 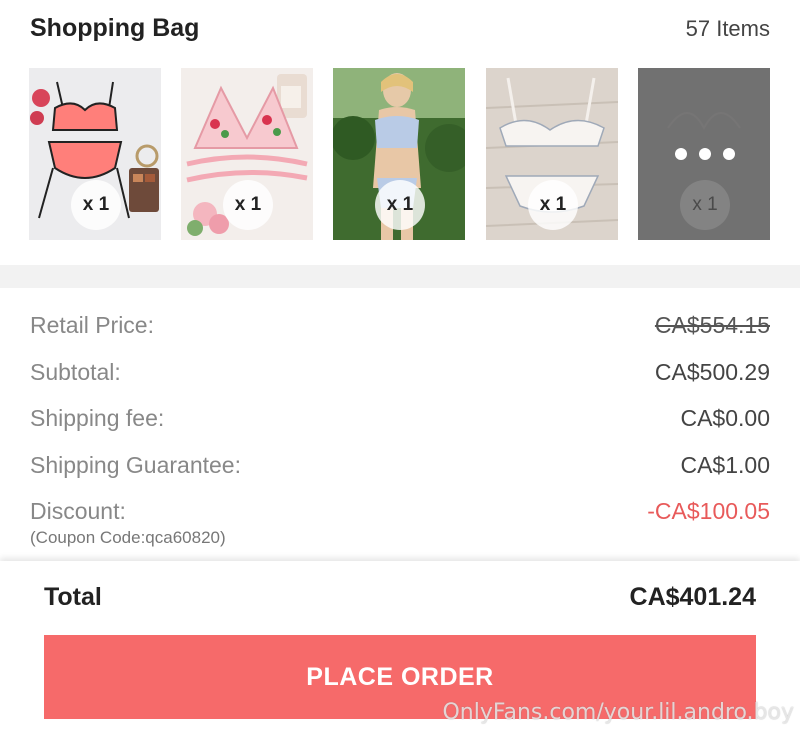 I want to click on retail-price-row: Retail Price: CA$554.15, so click(x=400, y=327).